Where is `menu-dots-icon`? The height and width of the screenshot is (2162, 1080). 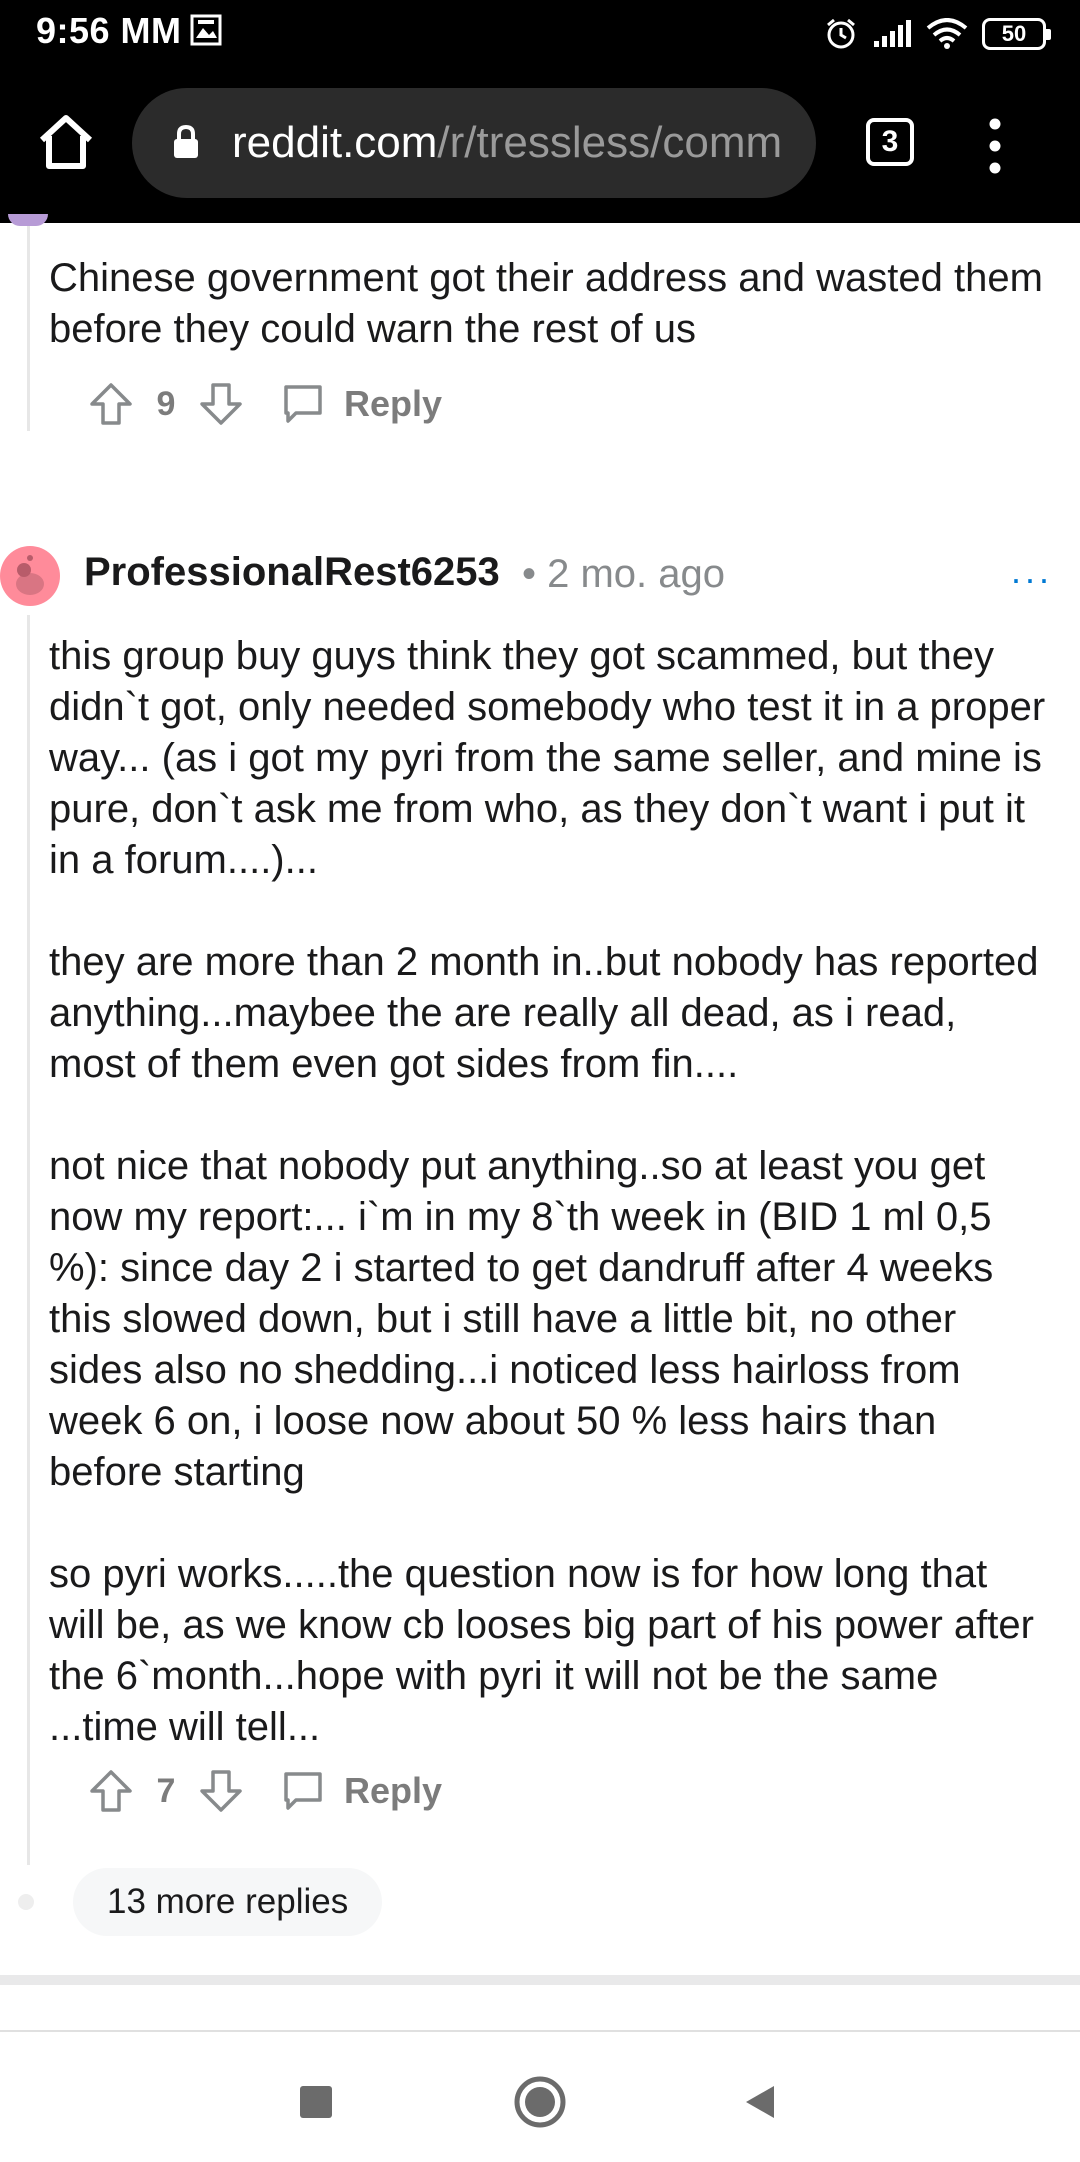 menu-dots-icon is located at coordinates (995, 146).